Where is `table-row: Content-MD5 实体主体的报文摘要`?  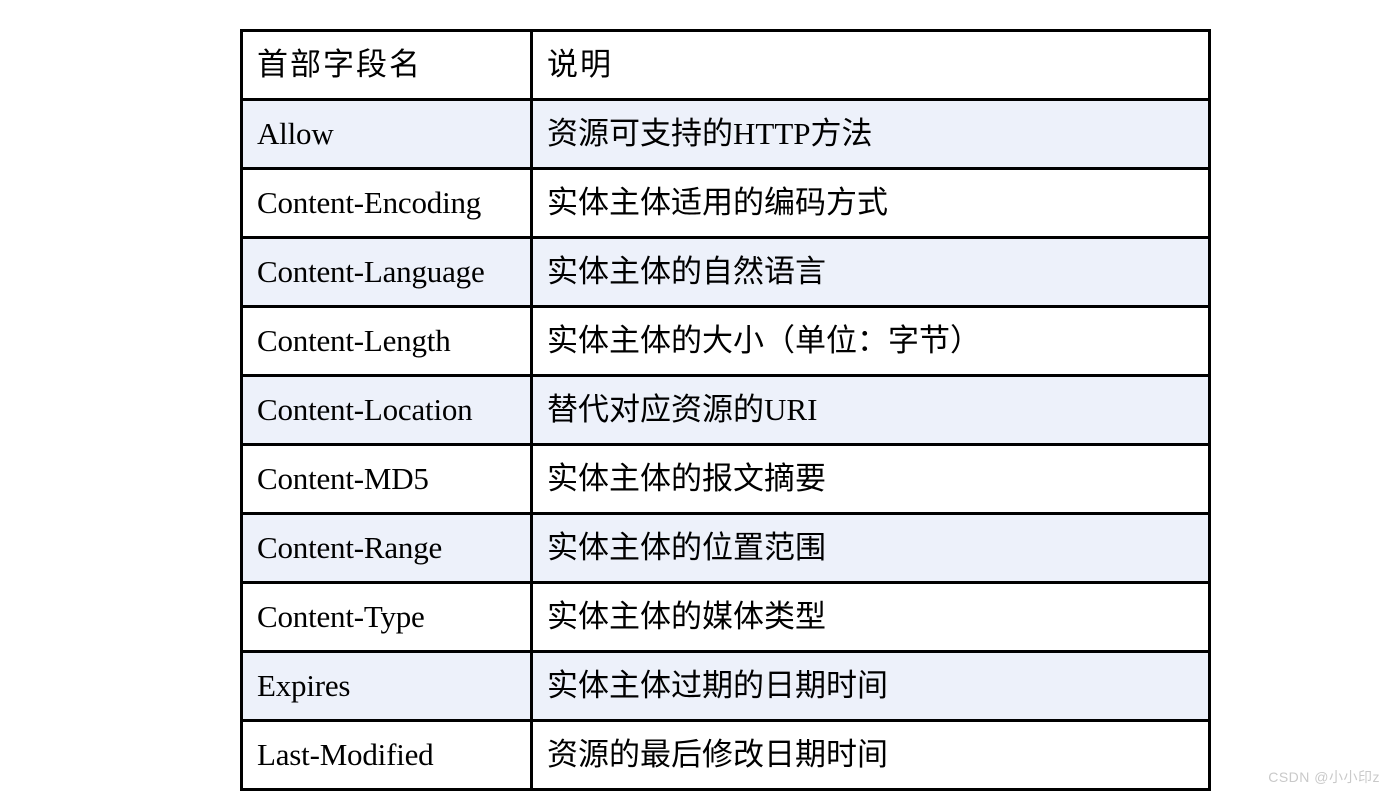
table-row: Content-MD5 实体主体的报文摘要 is located at coordinates (725, 479).